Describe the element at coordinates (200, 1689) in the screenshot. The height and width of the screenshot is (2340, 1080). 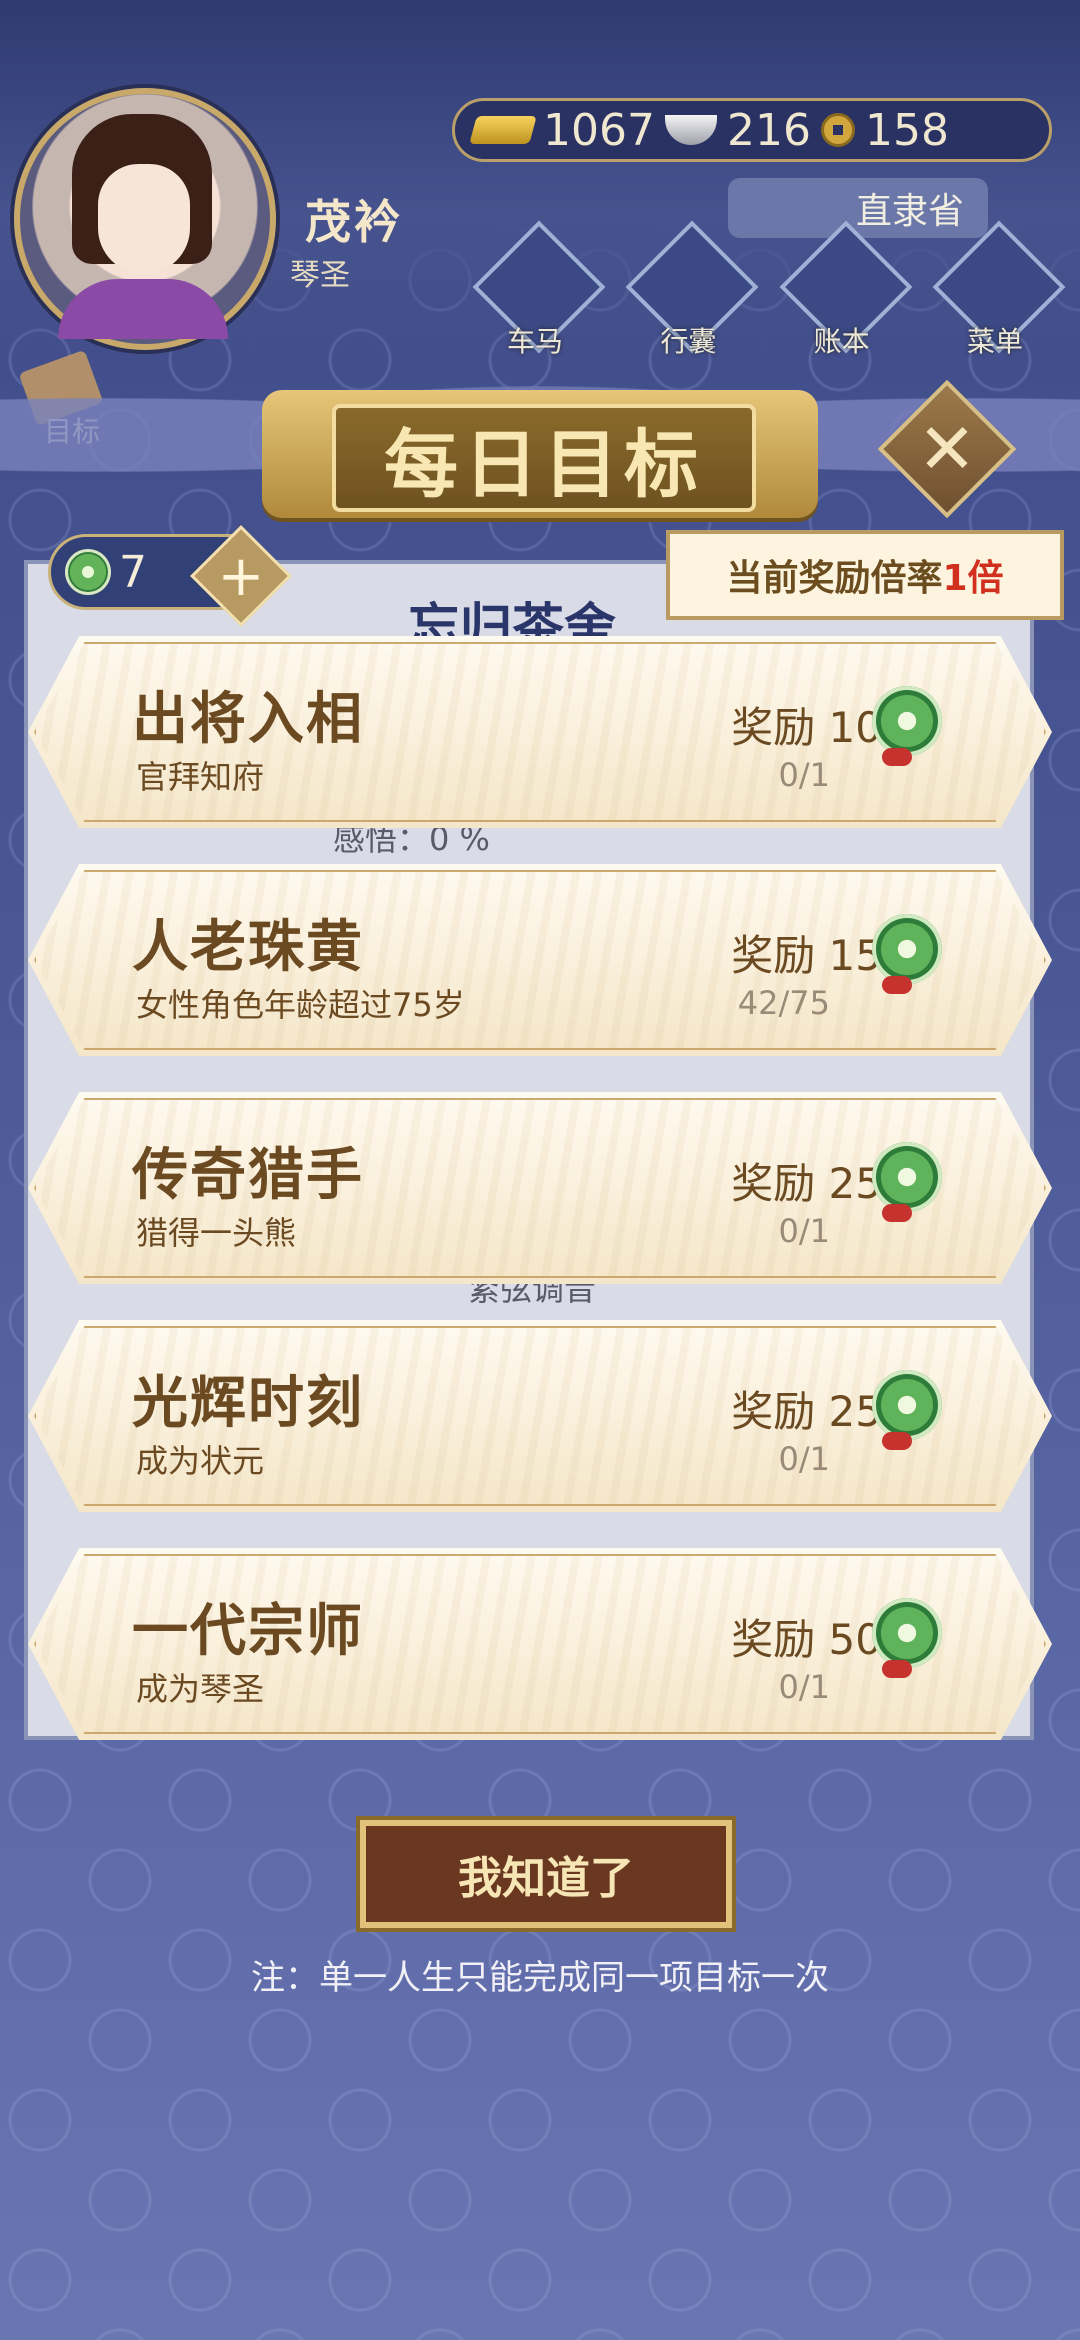
I see `goal-desc: 成为琴圣` at that location.